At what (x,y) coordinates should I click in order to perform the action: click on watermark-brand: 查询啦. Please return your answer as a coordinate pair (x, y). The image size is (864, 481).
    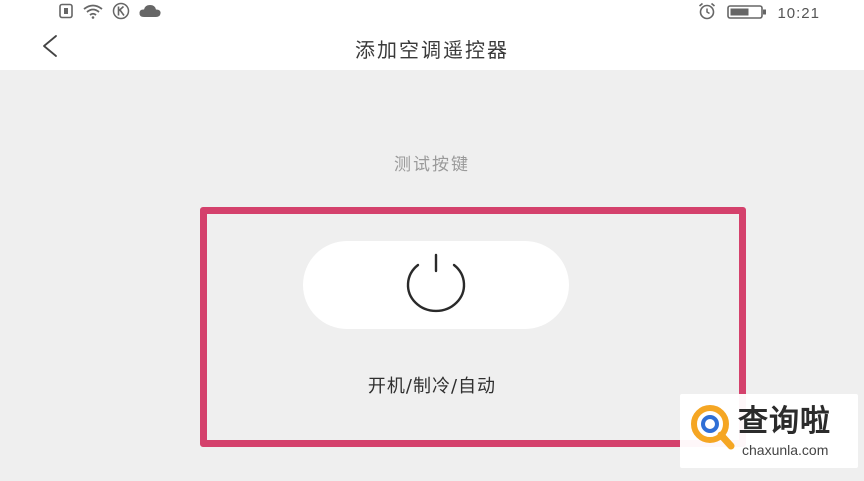
    Looking at the image, I should click on (784, 421).